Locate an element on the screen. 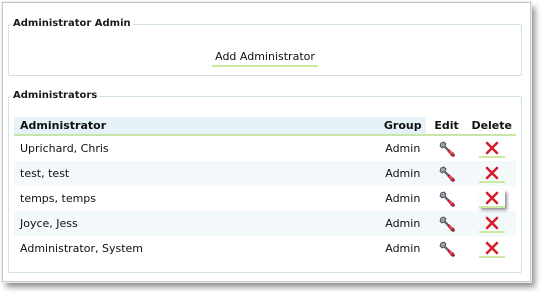 The width and height of the screenshot is (542, 292). administrator-admin-legend: Administrator Admin is located at coordinates (72, 23).